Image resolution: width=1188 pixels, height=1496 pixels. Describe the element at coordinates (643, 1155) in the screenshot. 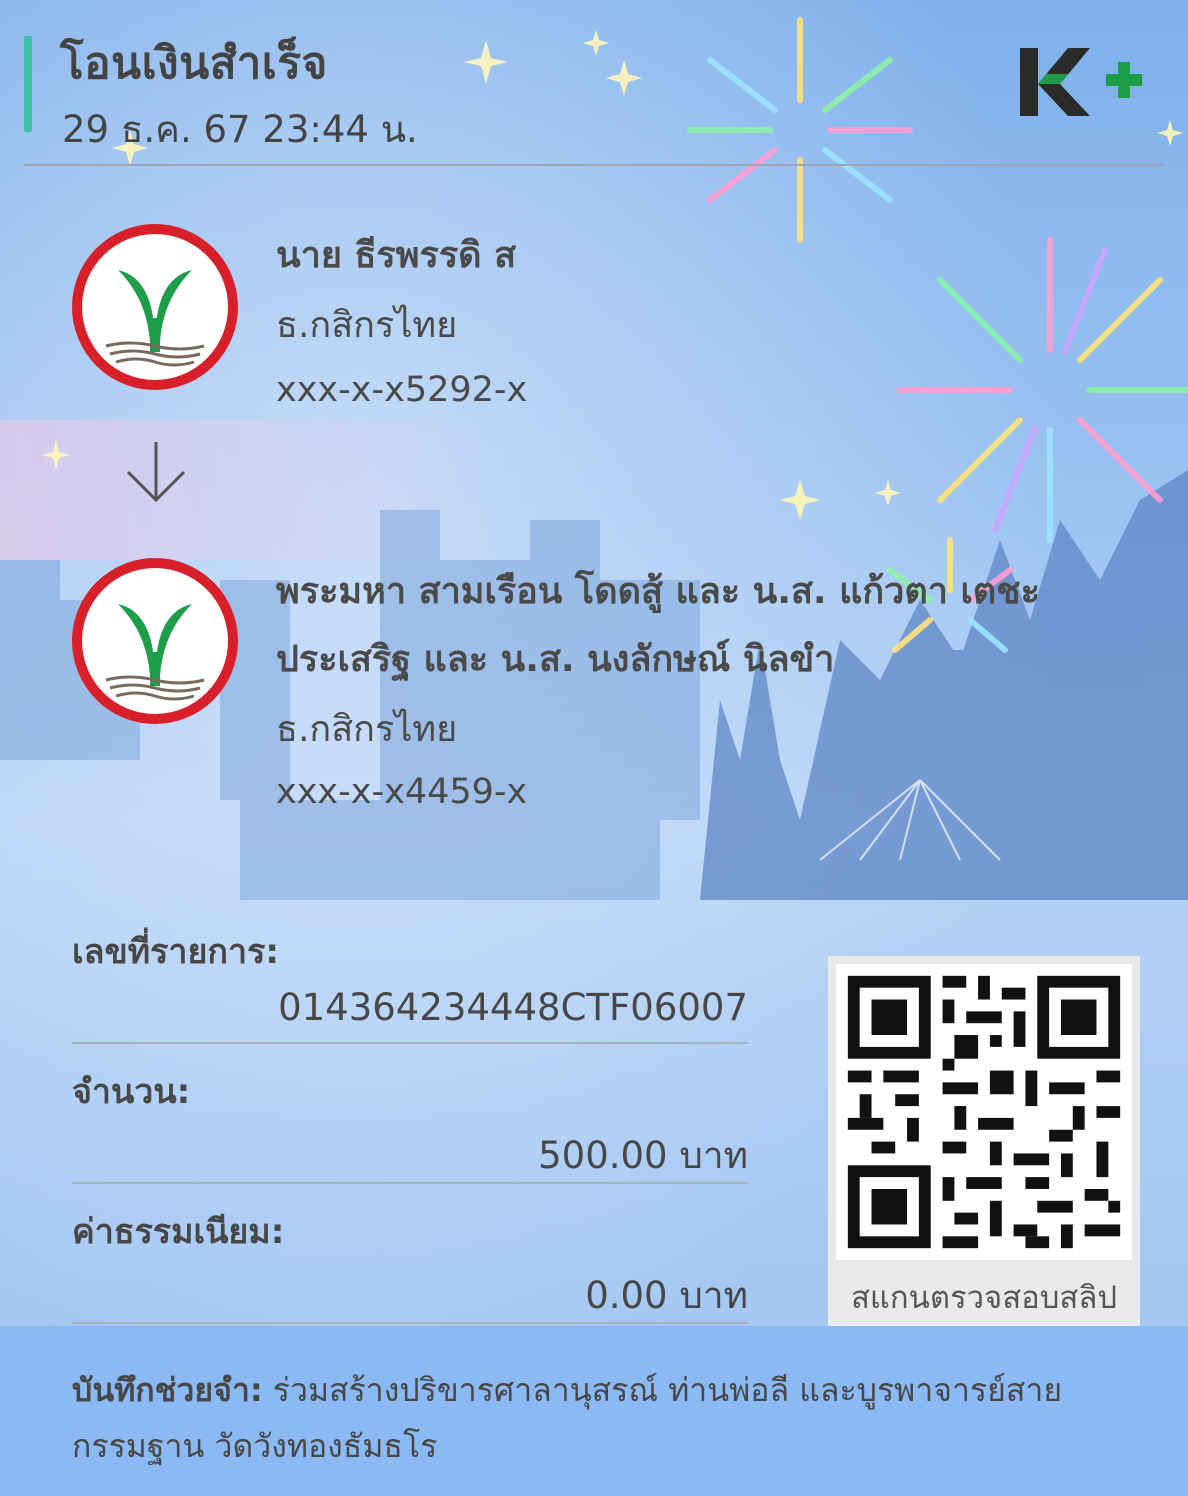

I see `amount-value: 500.00 บาท` at that location.